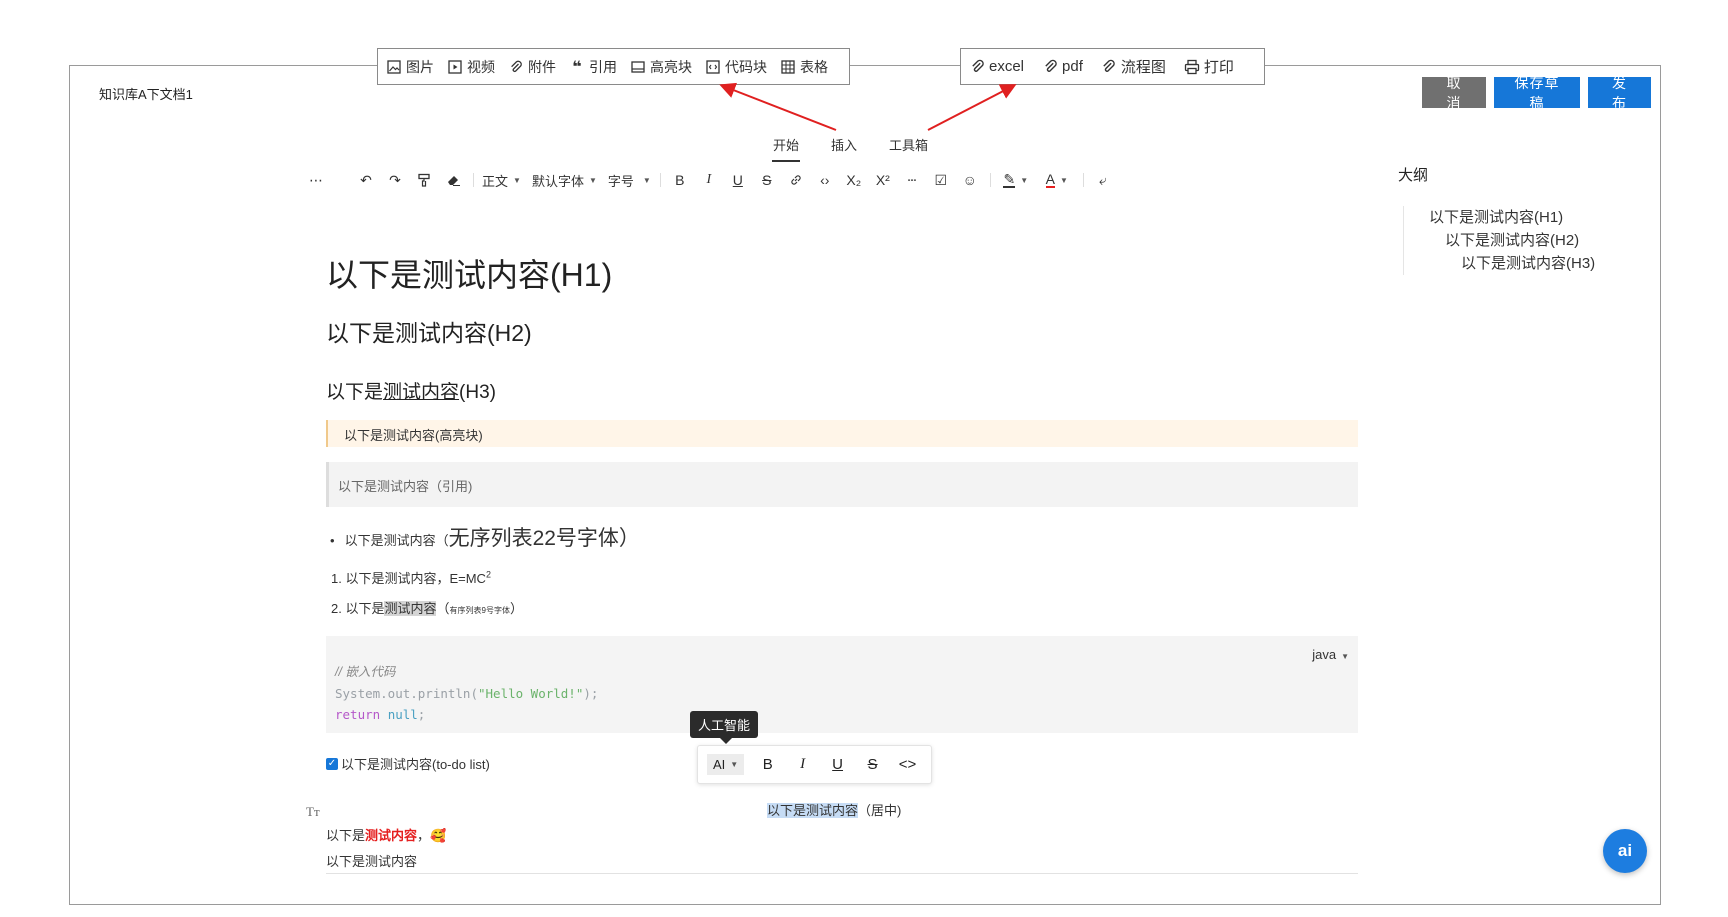 The image size is (1728, 917). Describe the element at coordinates (970, 180) in the screenshot. I see `emoji-icon: ☺` at that location.